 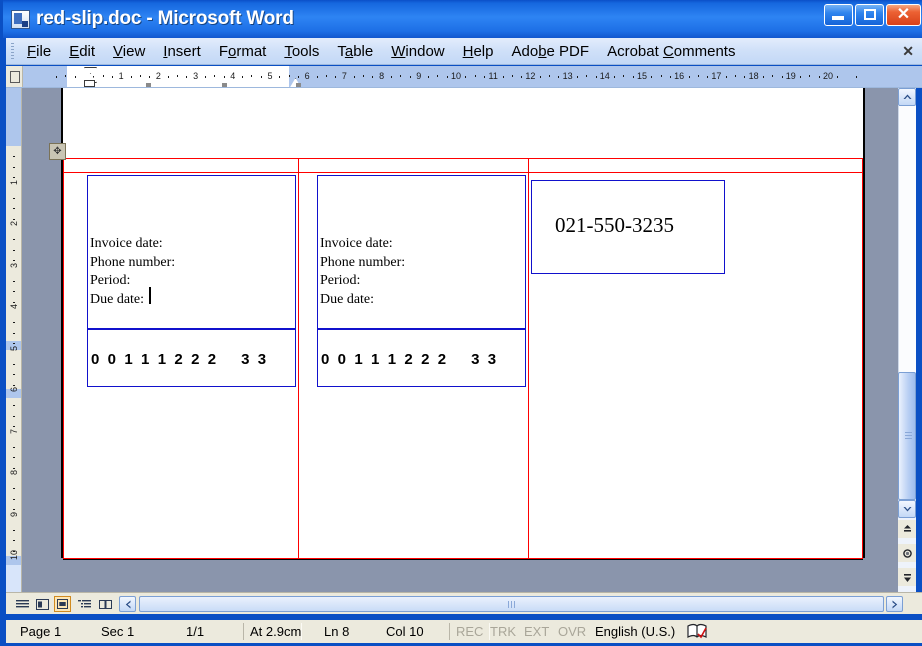 What do you see at coordinates (614, 225) in the screenshot?
I see `phone-number-text: 021-550-3235` at bounding box center [614, 225].